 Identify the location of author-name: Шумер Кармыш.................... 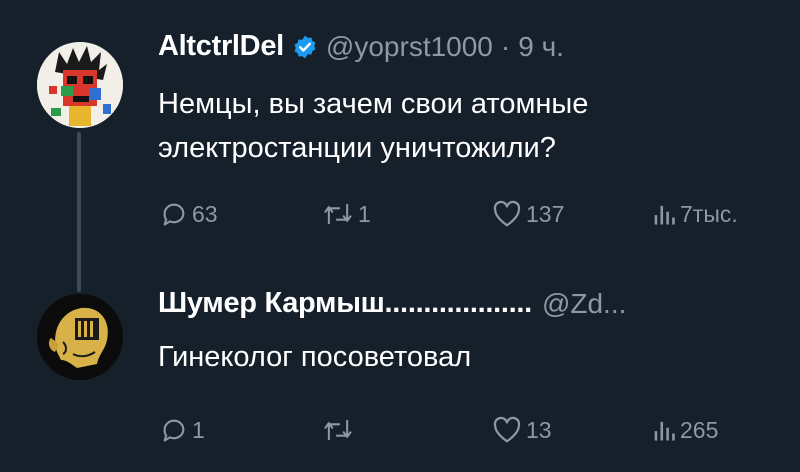
(345, 303).